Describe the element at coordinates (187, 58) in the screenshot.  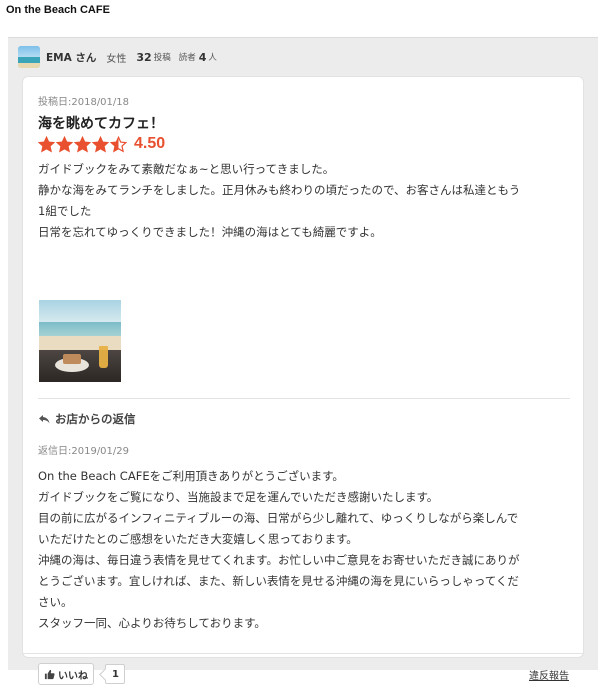
I see `reader-label: 読者` at that location.